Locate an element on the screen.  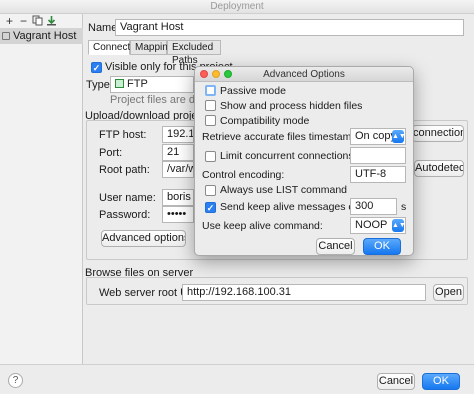
port-label: Port: is located at coordinates (111, 153).